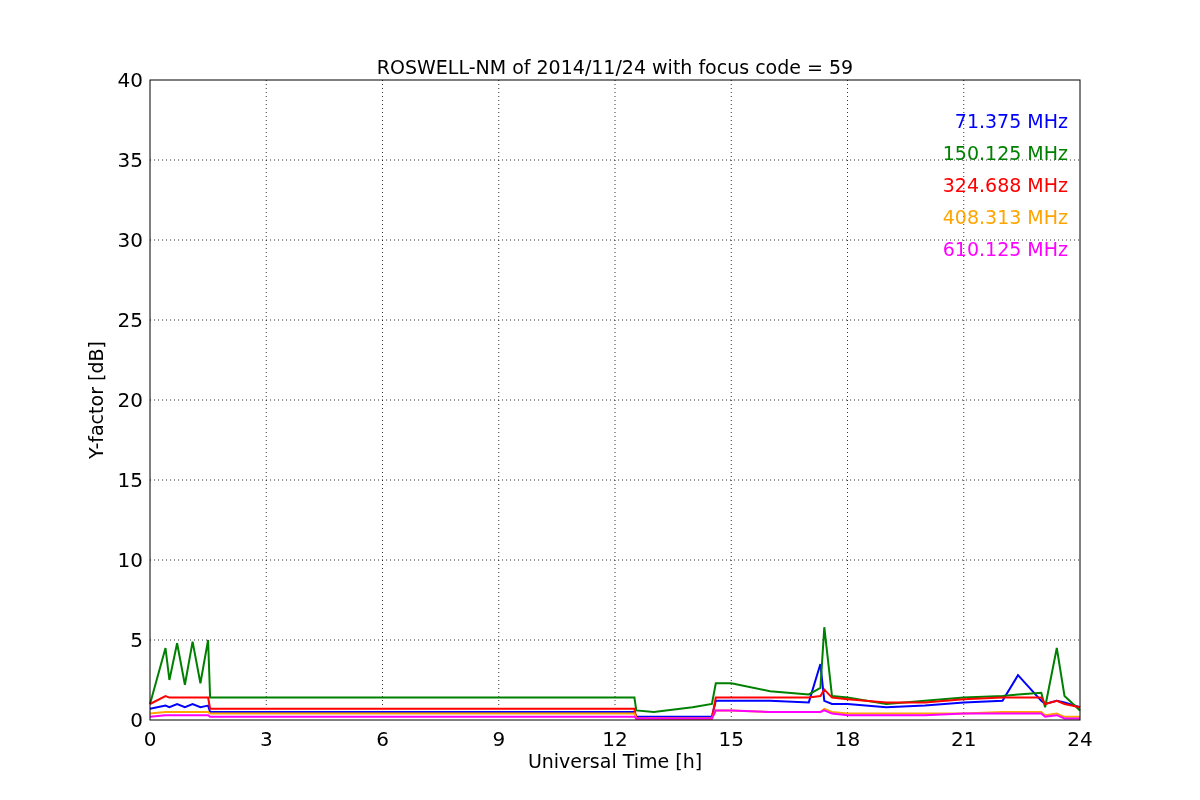 The image size is (1200, 800). I want to click on y-tick-label: 0, so click(136, 720).